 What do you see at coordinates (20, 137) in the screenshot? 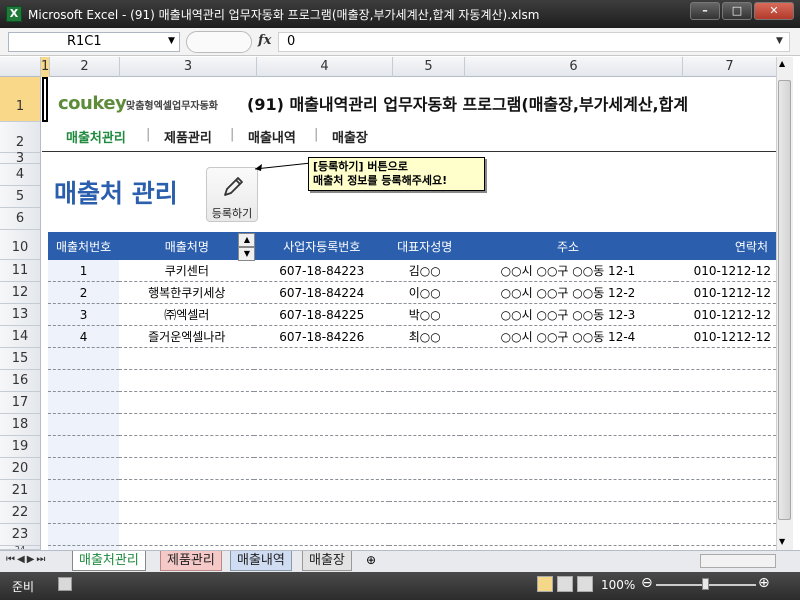
I see `row-header: 2` at bounding box center [20, 137].